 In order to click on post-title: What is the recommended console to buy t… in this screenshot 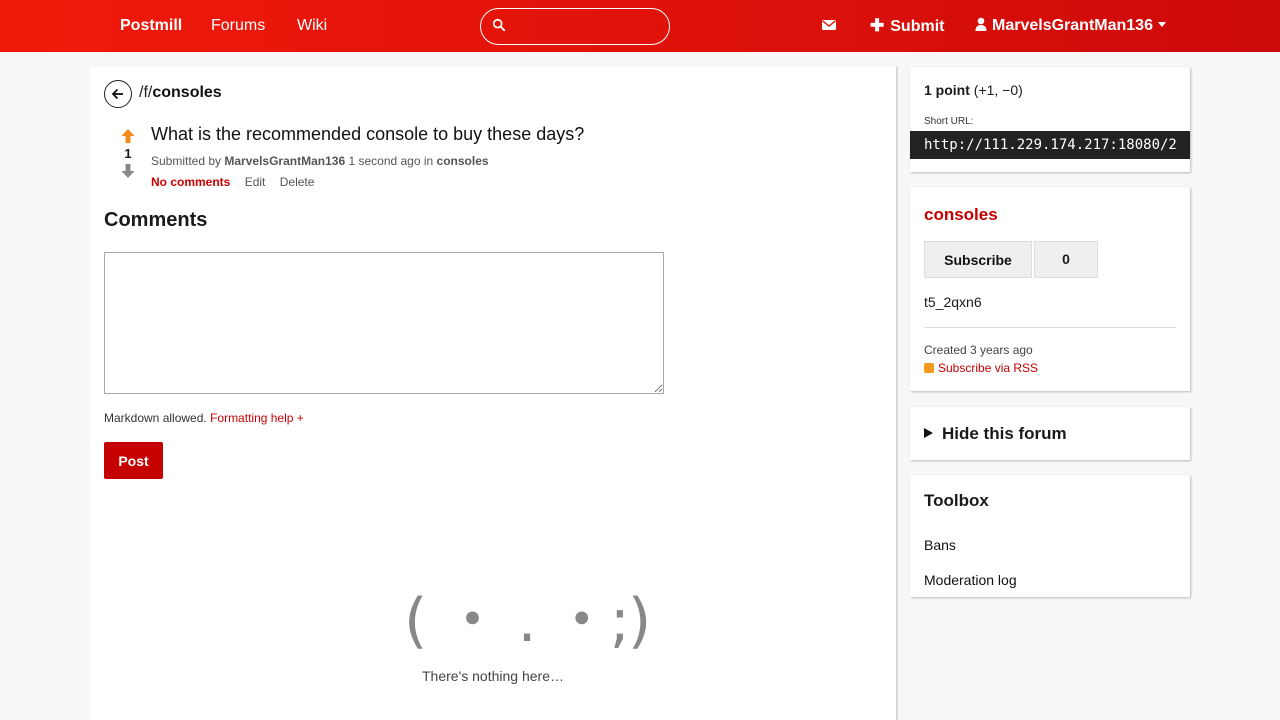, I will do `click(367, 134)`.